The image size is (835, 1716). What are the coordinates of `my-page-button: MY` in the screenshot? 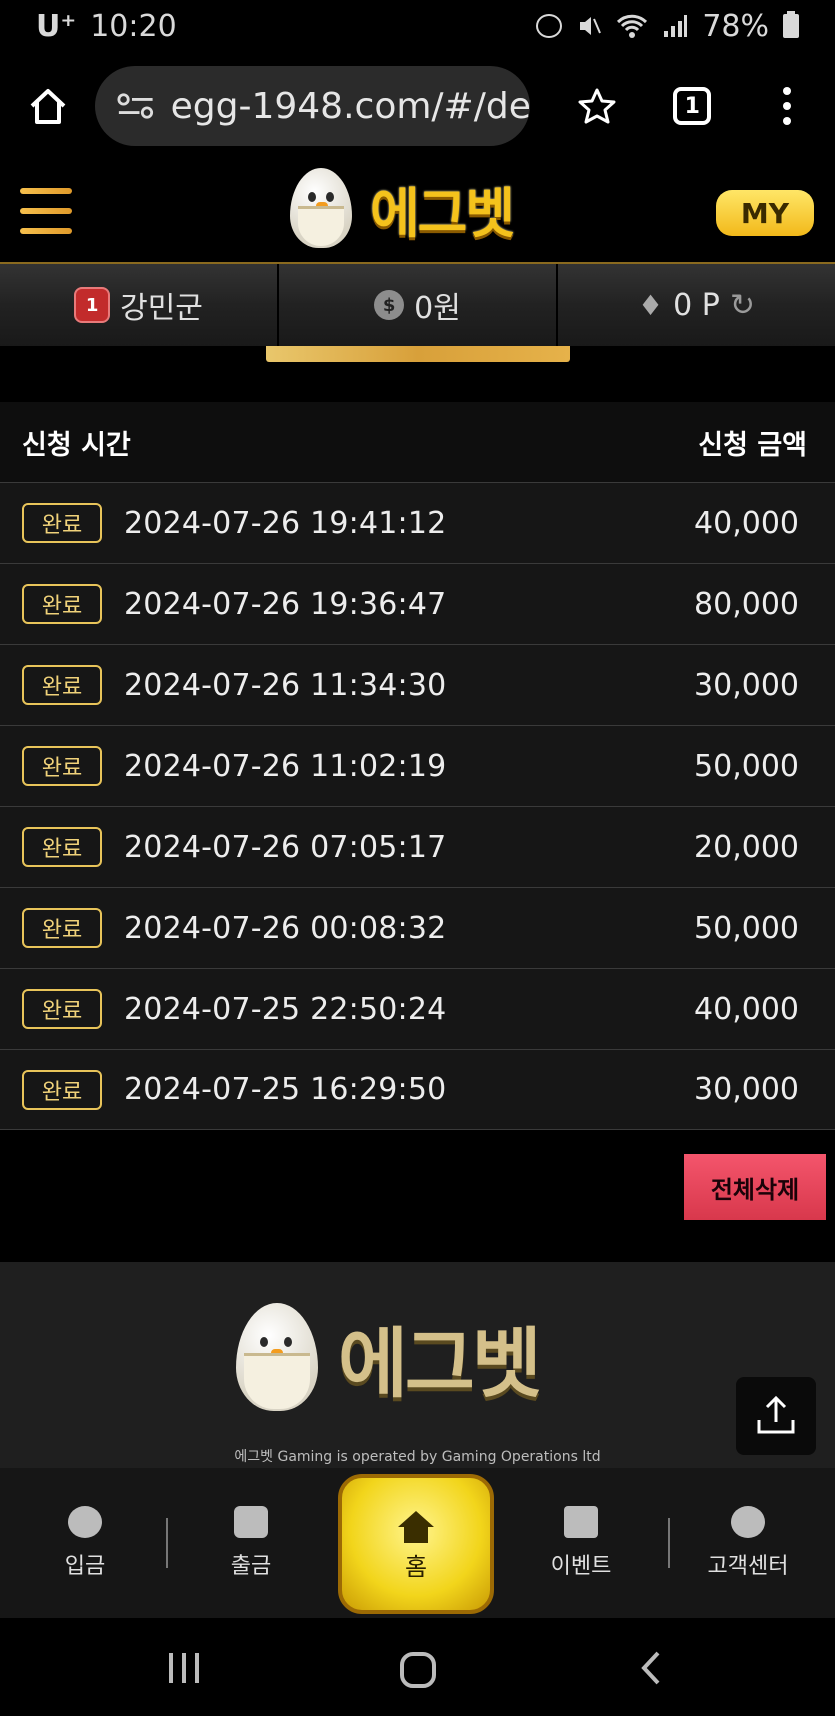 It's located at (765, 213).